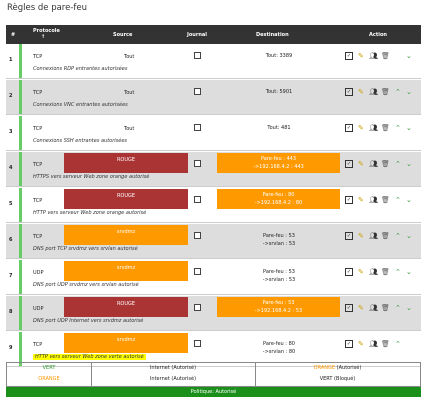 This screenshot has width=430, height=406. I want to click on dest-line-1: Tout: 481, so click(279, 128).